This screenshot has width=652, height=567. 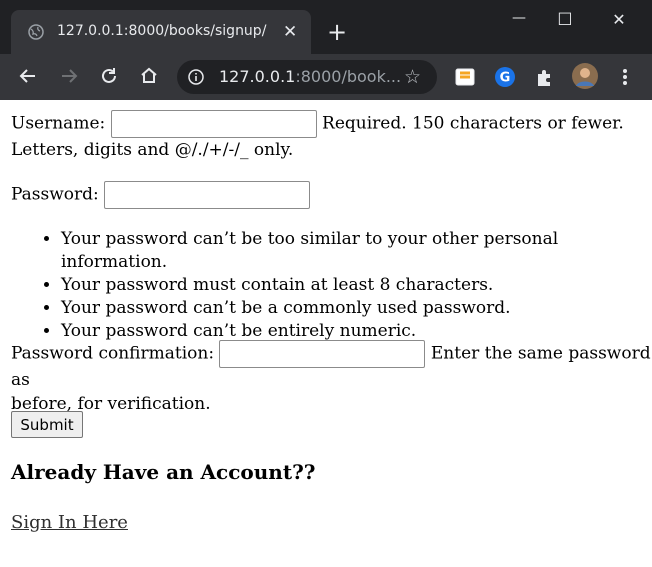 What do you see at coordinates (69, 522) in the screenshot?
I see `sign-in-link: Sign In Here` at bounding box center [69, 522].